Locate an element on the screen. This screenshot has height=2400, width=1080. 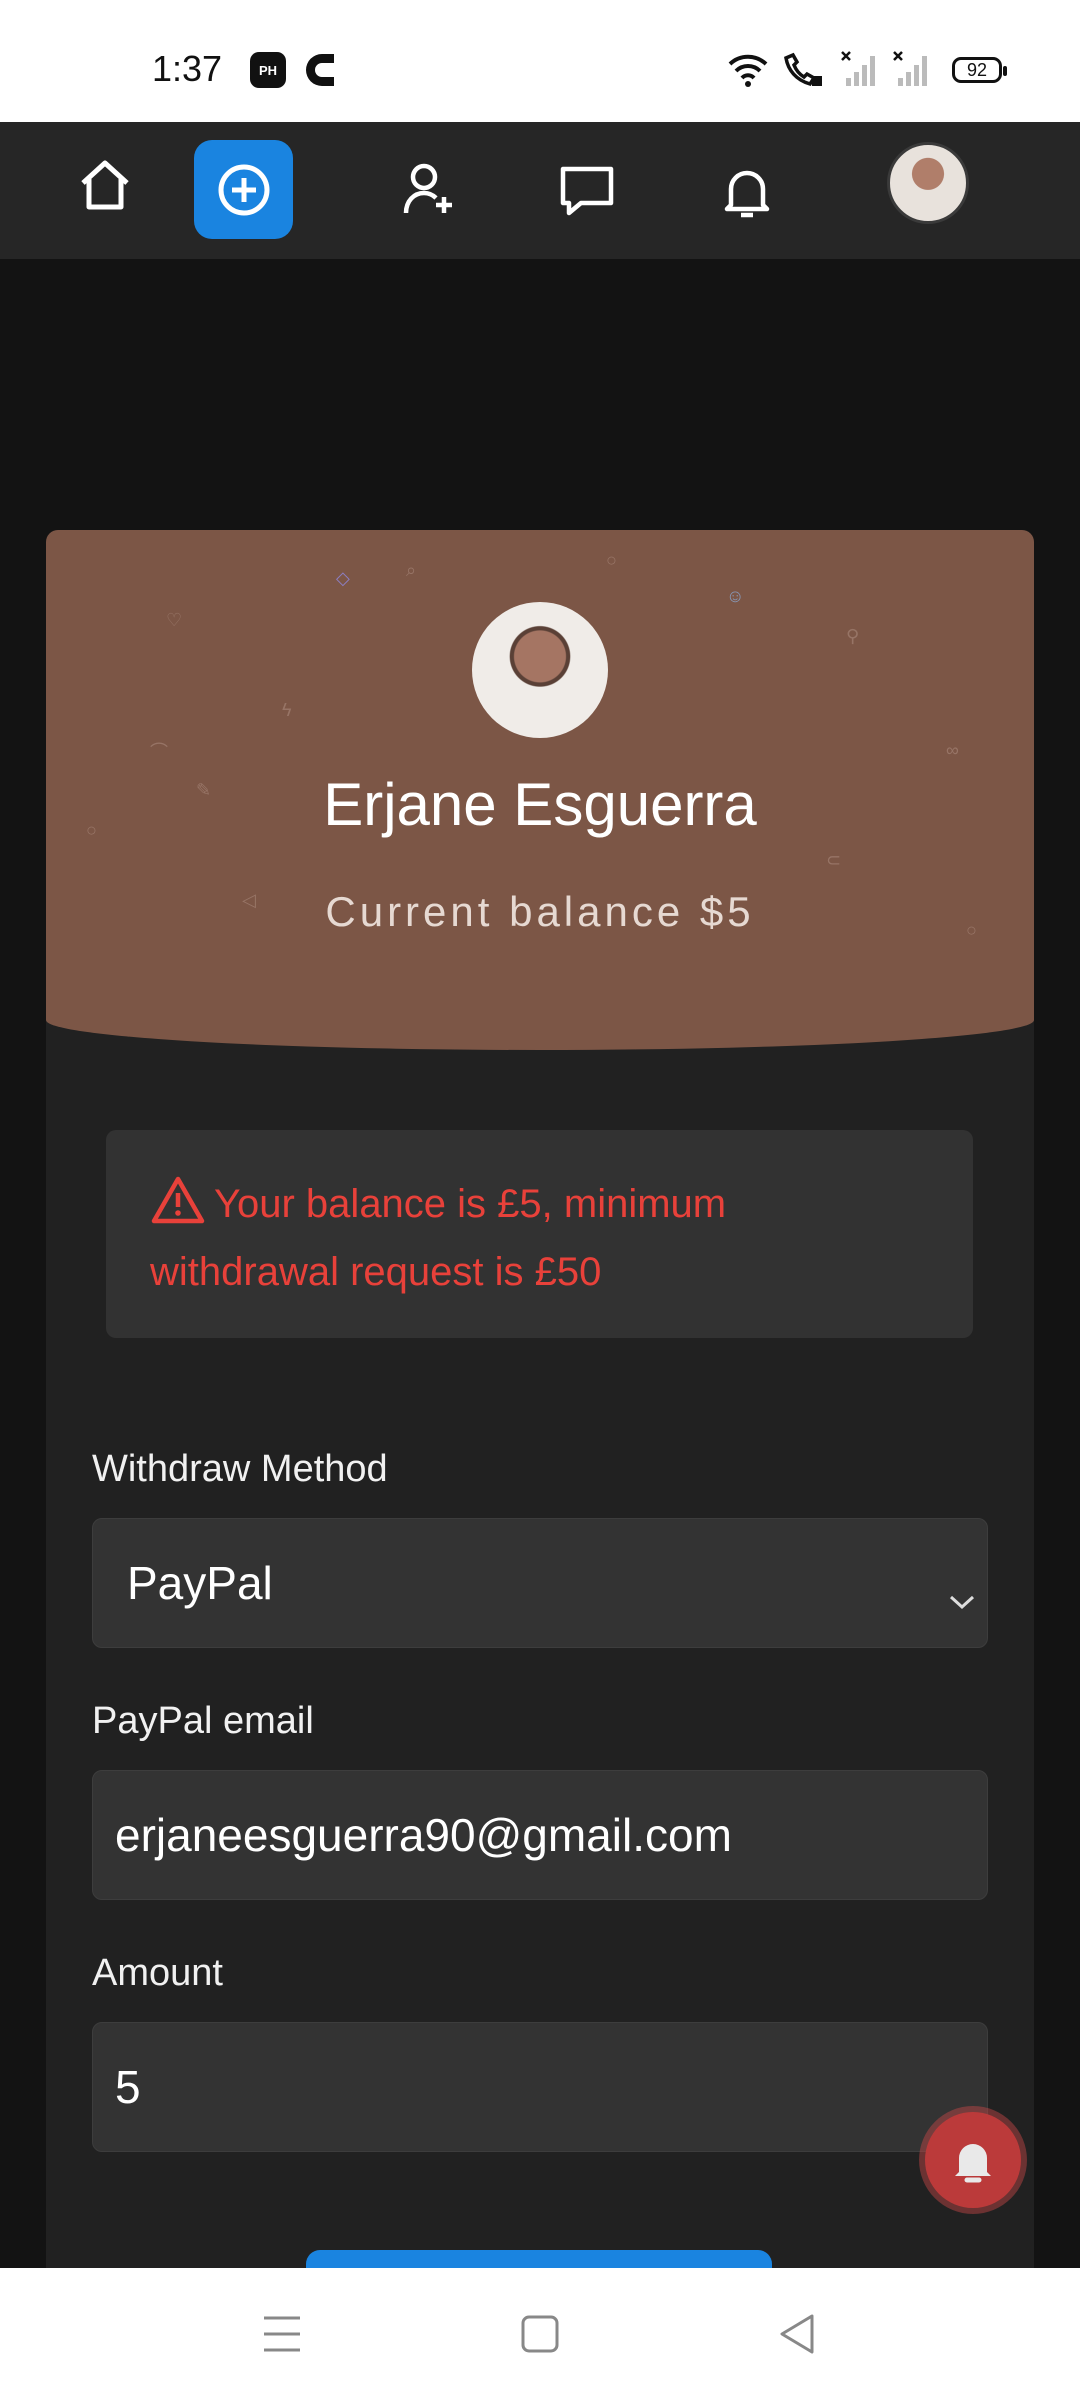
add-friend-icon is located at coordinates (427, 188).